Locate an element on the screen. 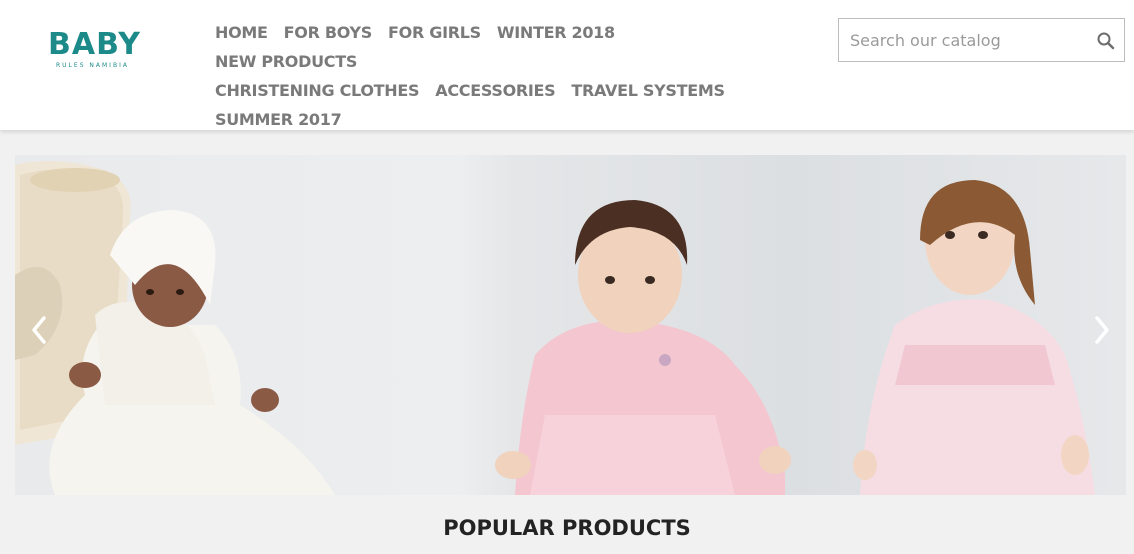 This screenshot has height=554, width=1134. nav-item-christening-clothes: CHRISTENING CLOTHES is located at coordinates (317, 90).